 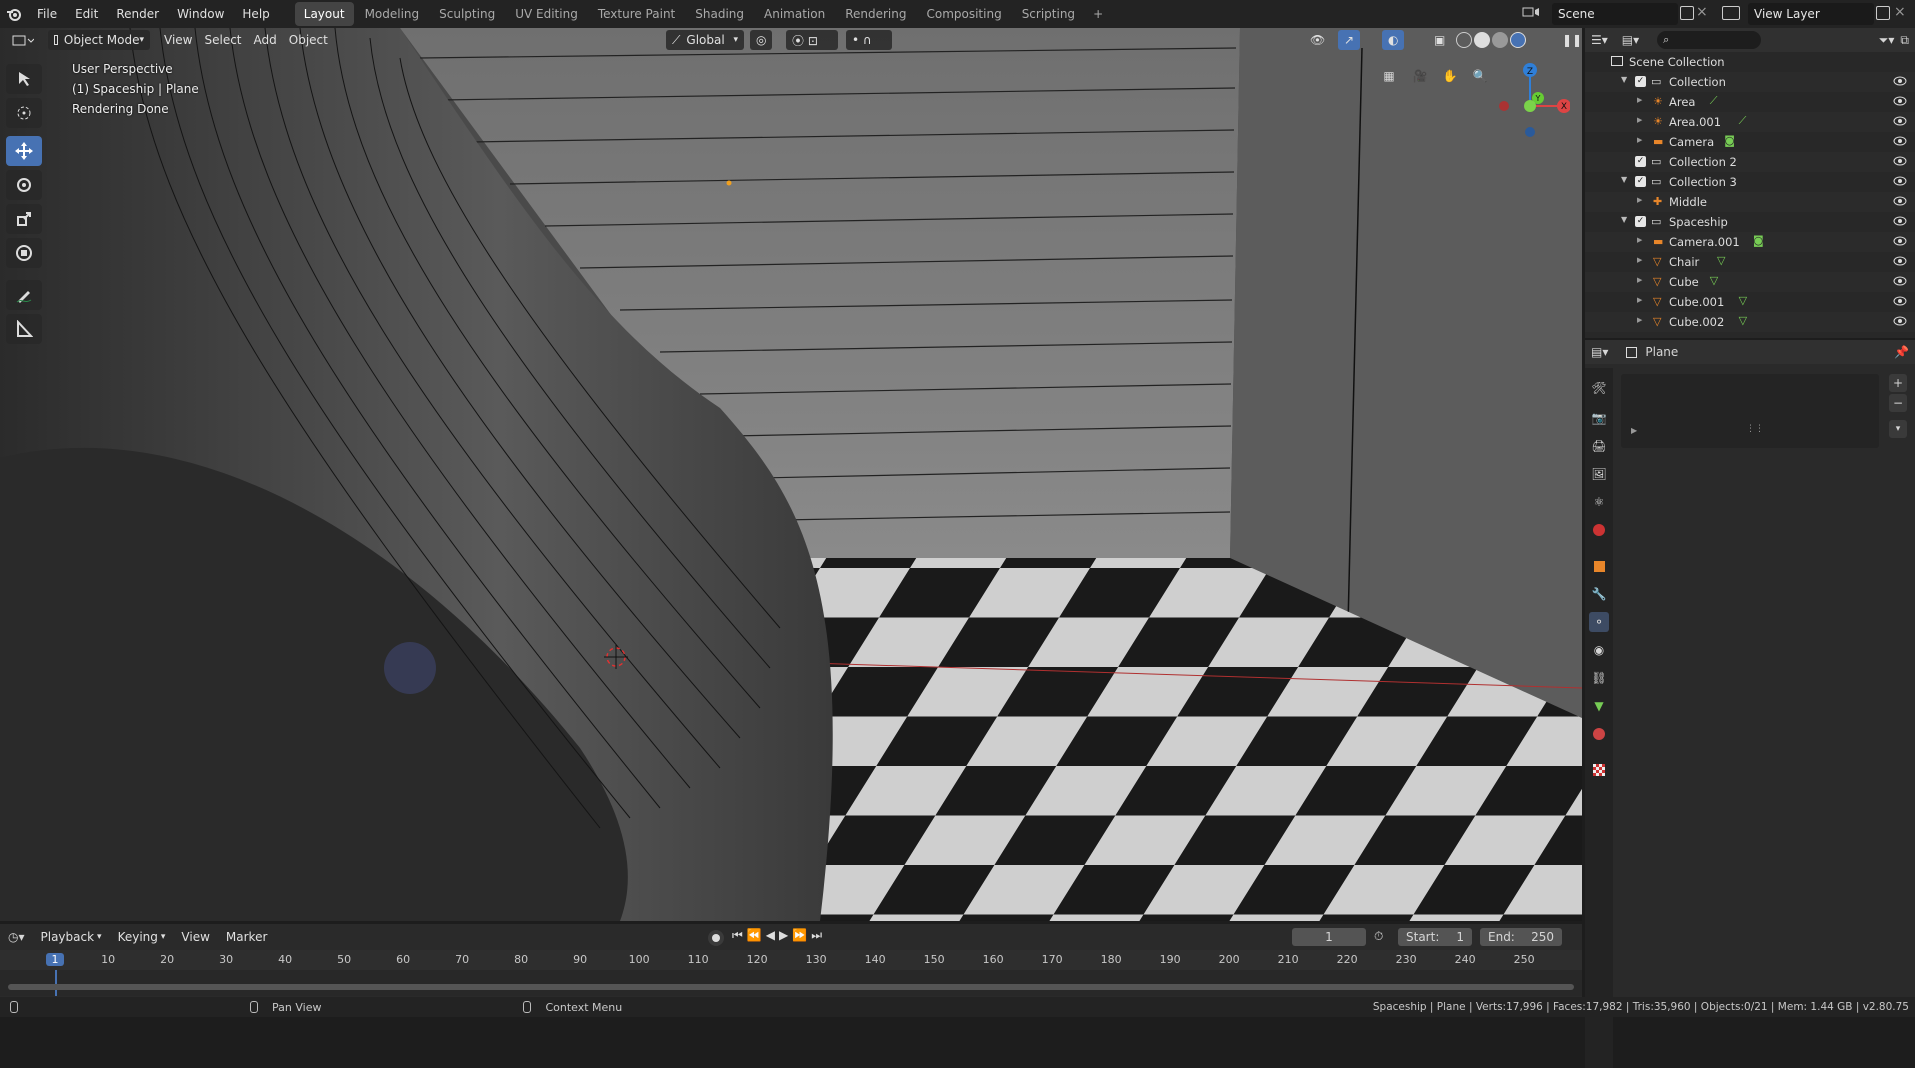 I want to click on resize-handle-icon: ⋮⋮, so click(x=1755, y=429).